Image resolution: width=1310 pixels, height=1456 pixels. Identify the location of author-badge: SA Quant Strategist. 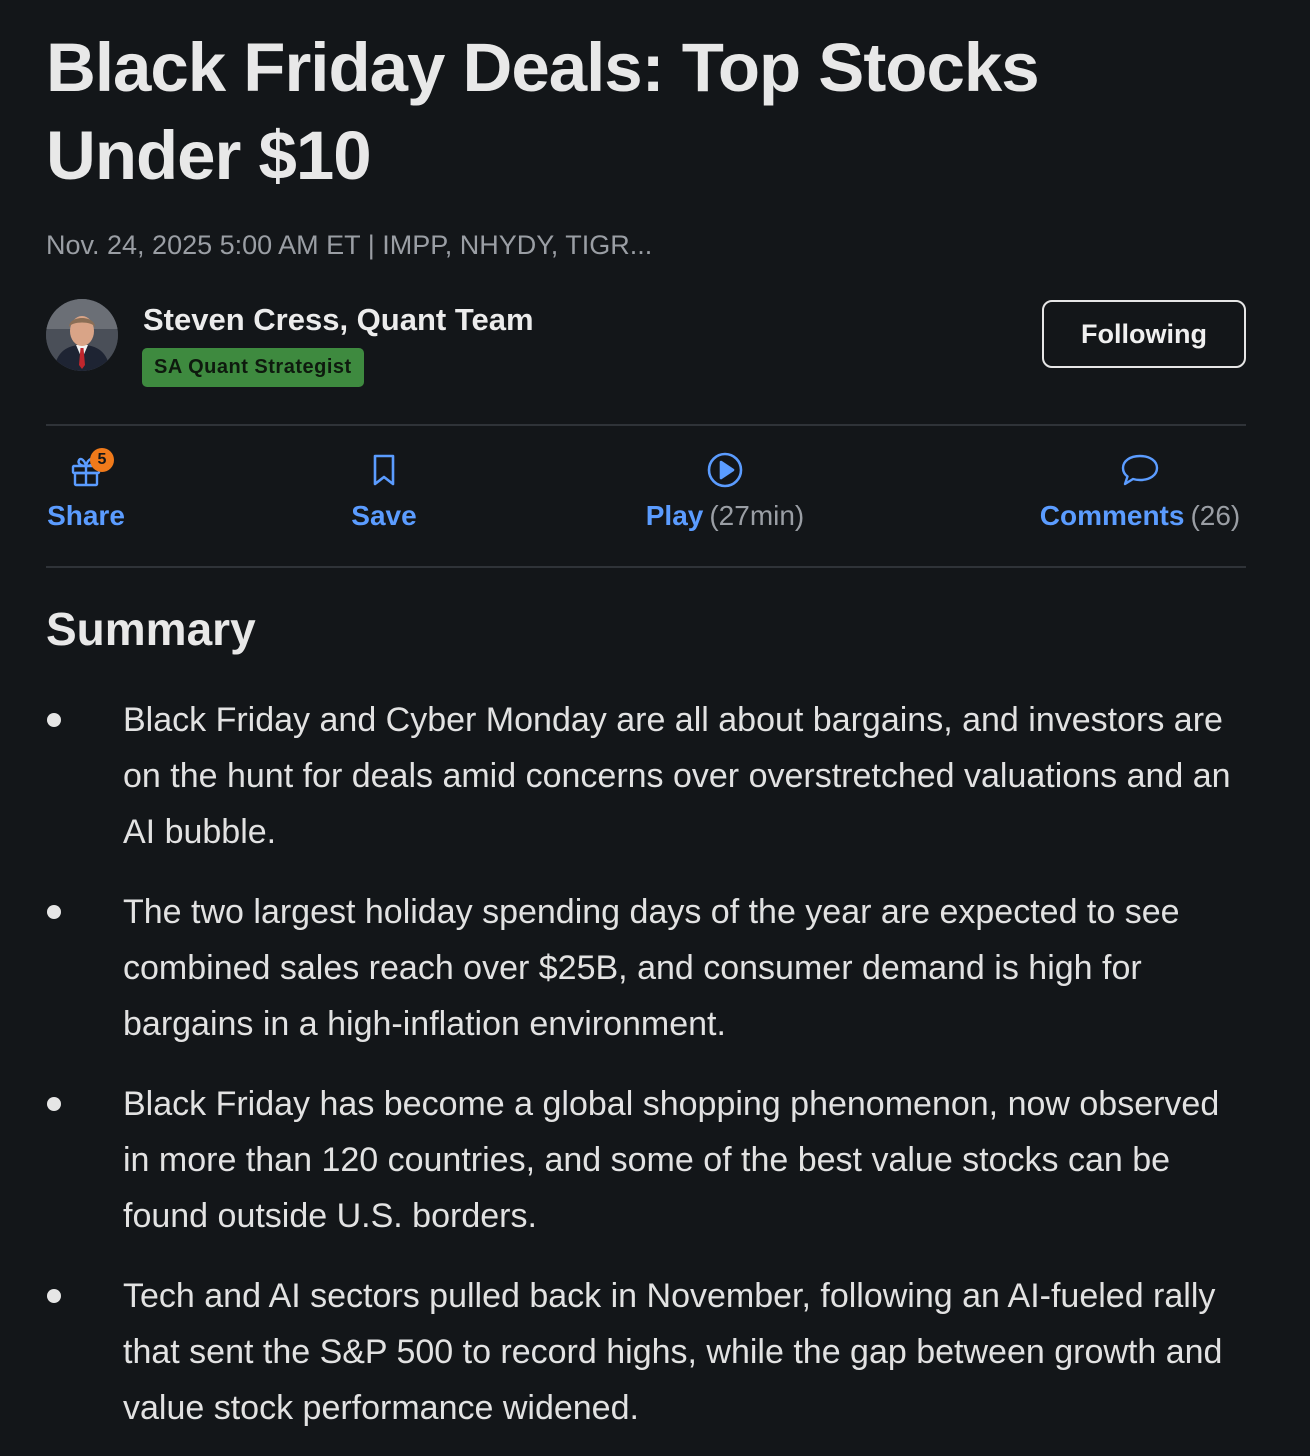
(253, 367).